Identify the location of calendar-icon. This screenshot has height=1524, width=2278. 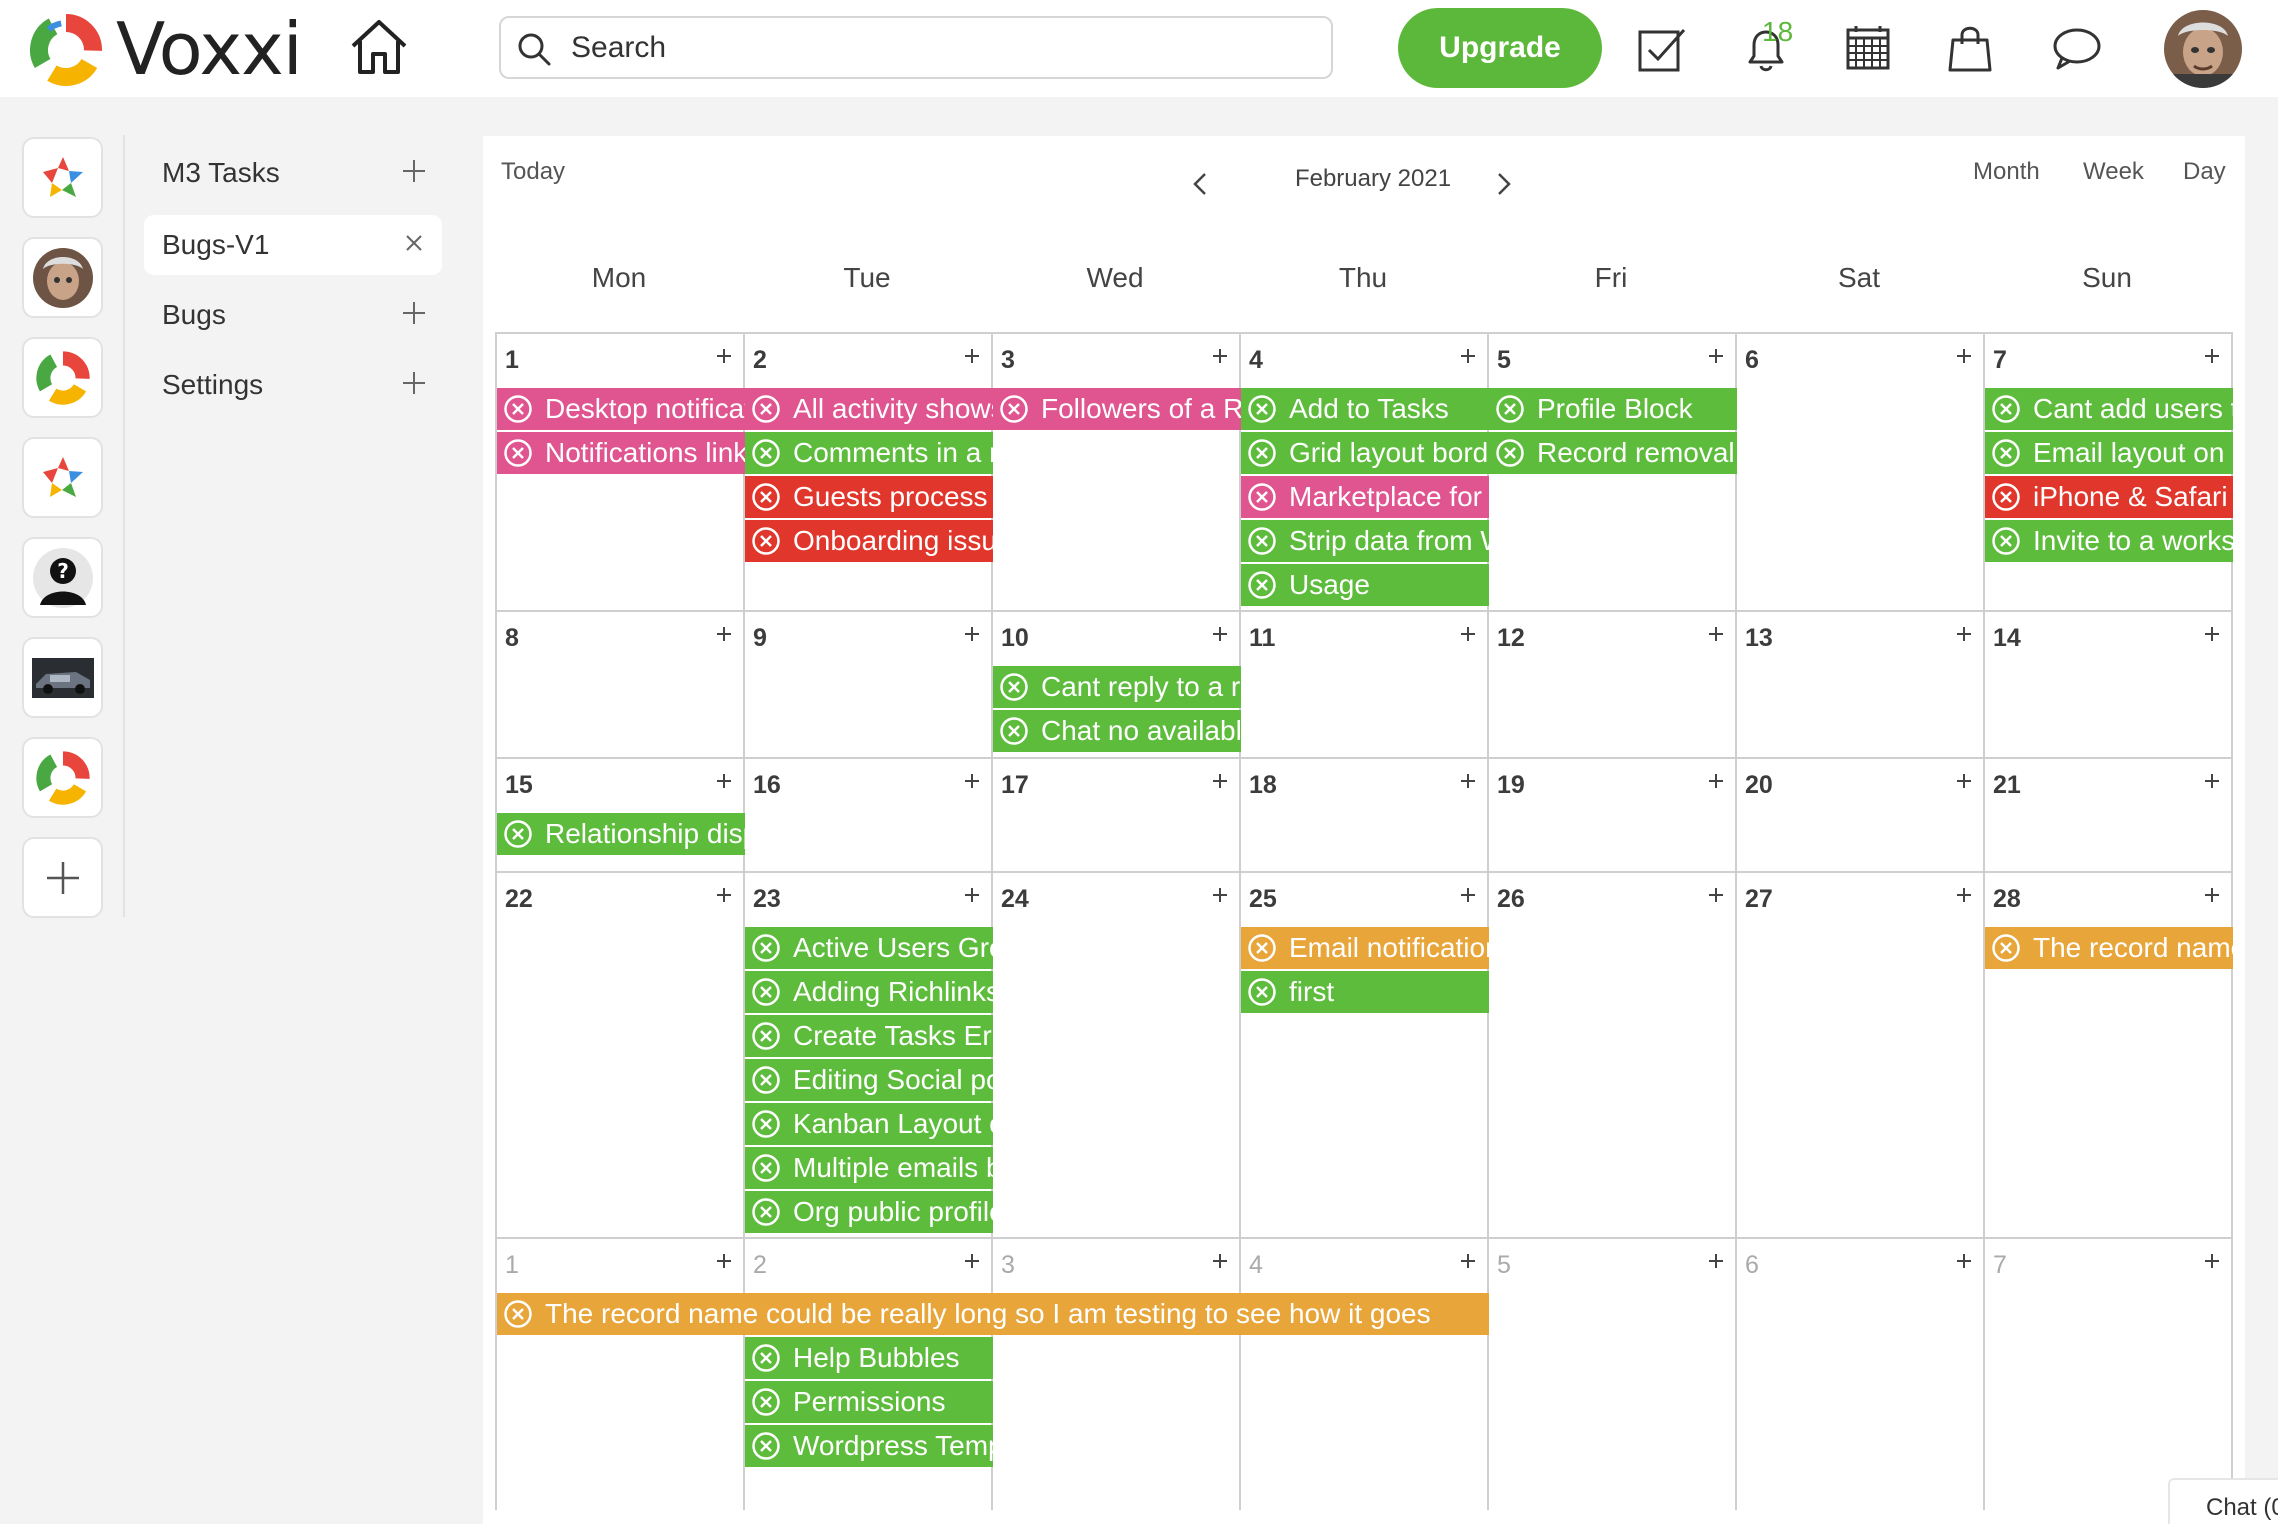
(1868, 48).